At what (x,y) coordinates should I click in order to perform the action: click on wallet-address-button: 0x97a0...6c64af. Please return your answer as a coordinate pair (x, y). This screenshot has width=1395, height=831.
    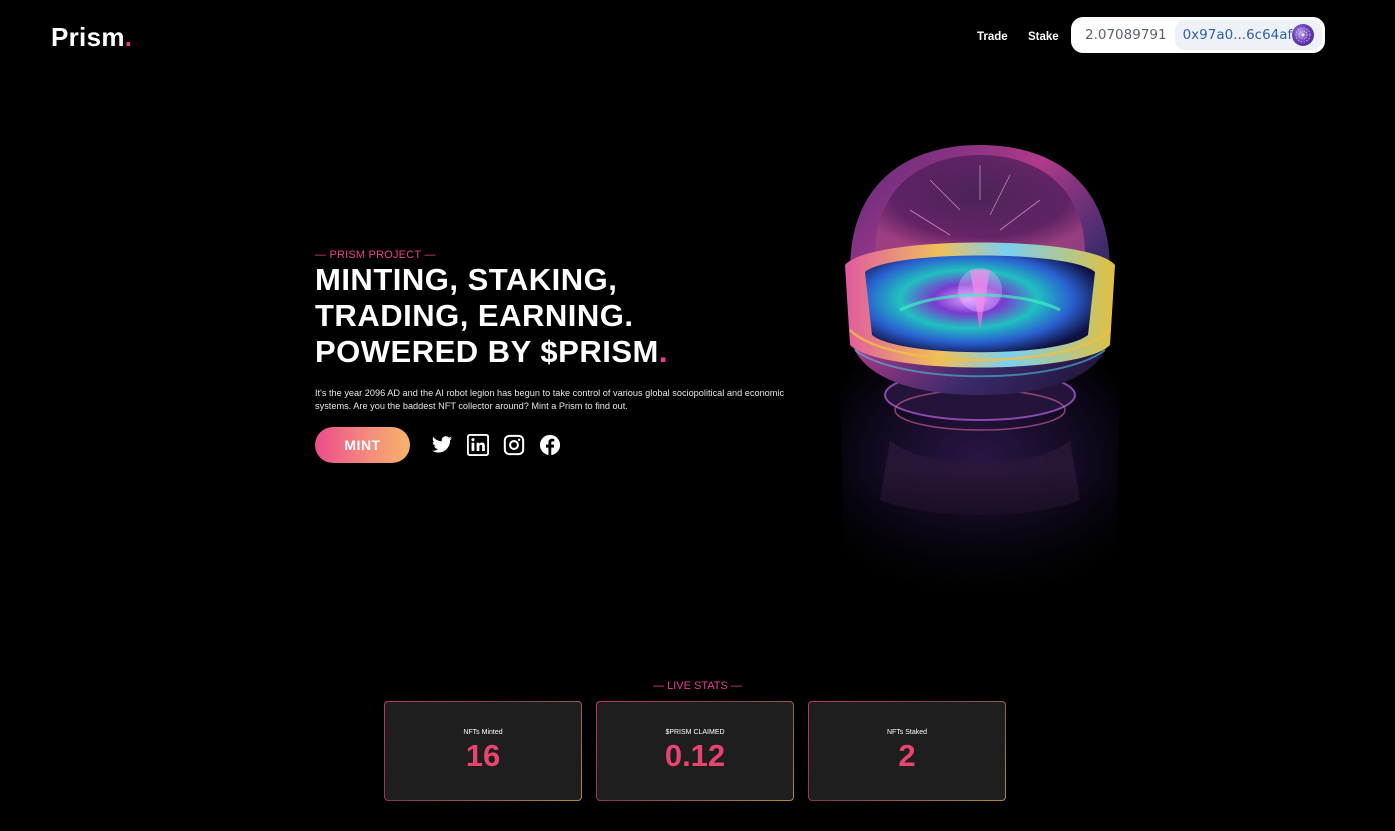
    Looking at the image, I should click on (1248, 35).